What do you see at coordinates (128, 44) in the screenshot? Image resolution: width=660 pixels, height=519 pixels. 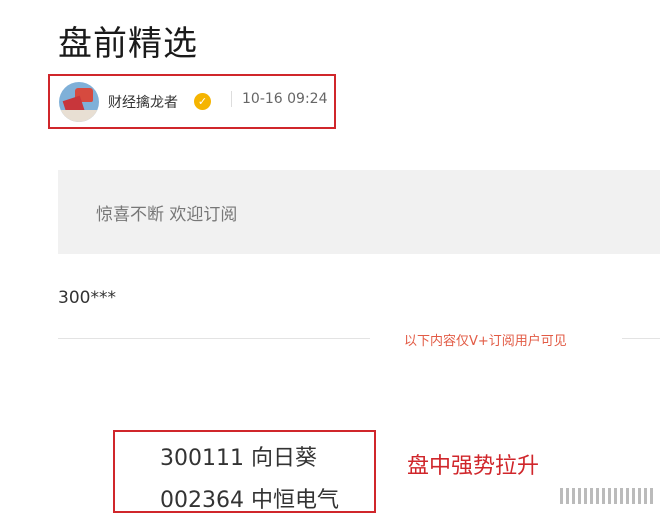 I see `page-title: 盘前精选` at bounding box center [128, 44].